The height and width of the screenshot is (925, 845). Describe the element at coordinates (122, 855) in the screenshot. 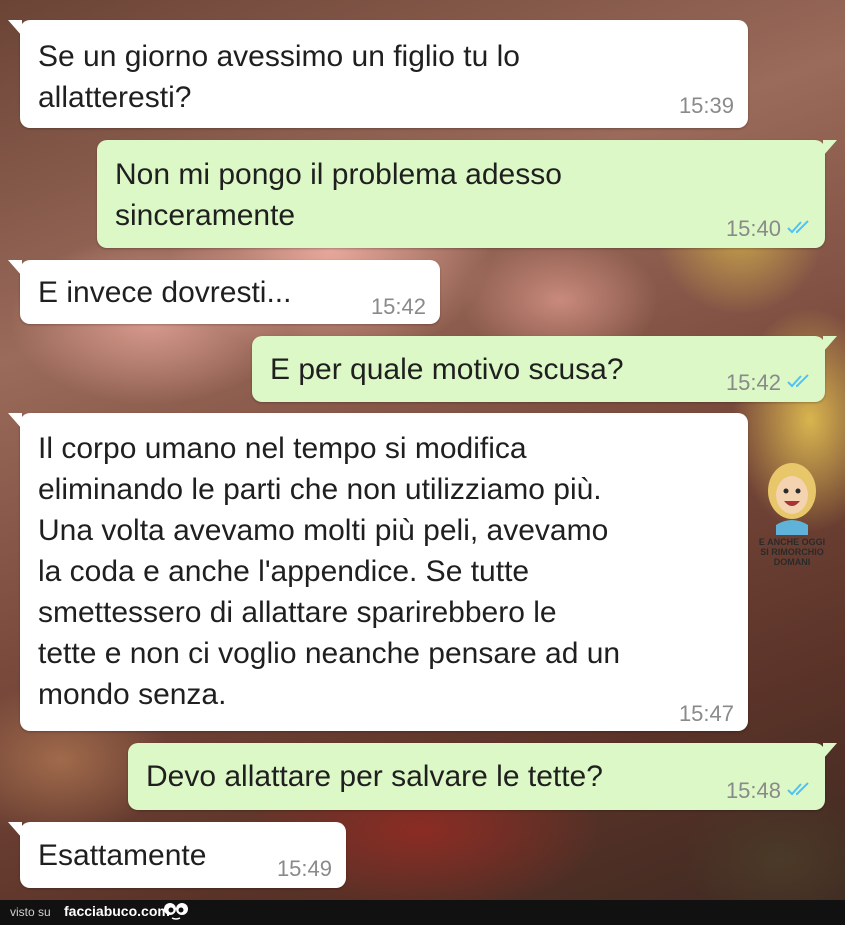

I see `message-text: Esattamente` at that location.